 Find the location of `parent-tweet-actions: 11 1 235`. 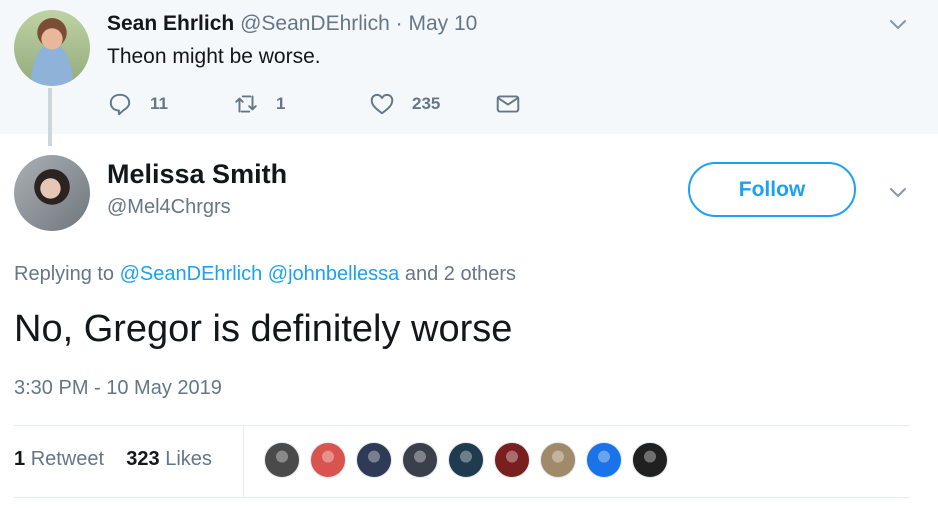

parent-tweet-actions: 11 1 235 is located at coordinates (327, 104).